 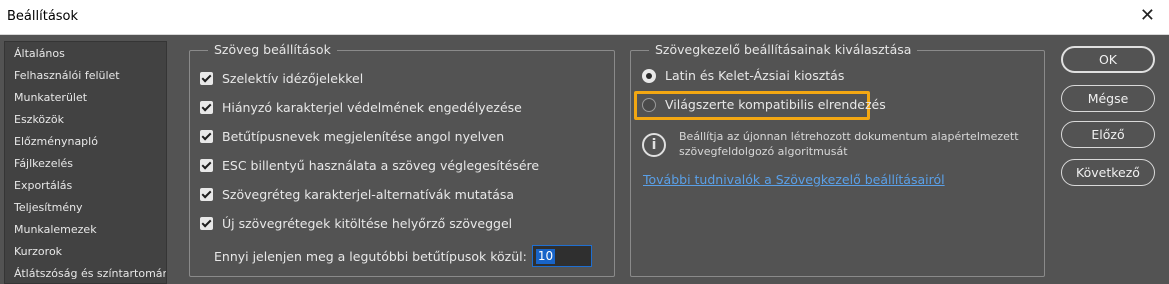 I want to click on radio-label: Világszerte kompatibilis elrendezés, so click(x=775, y=104).